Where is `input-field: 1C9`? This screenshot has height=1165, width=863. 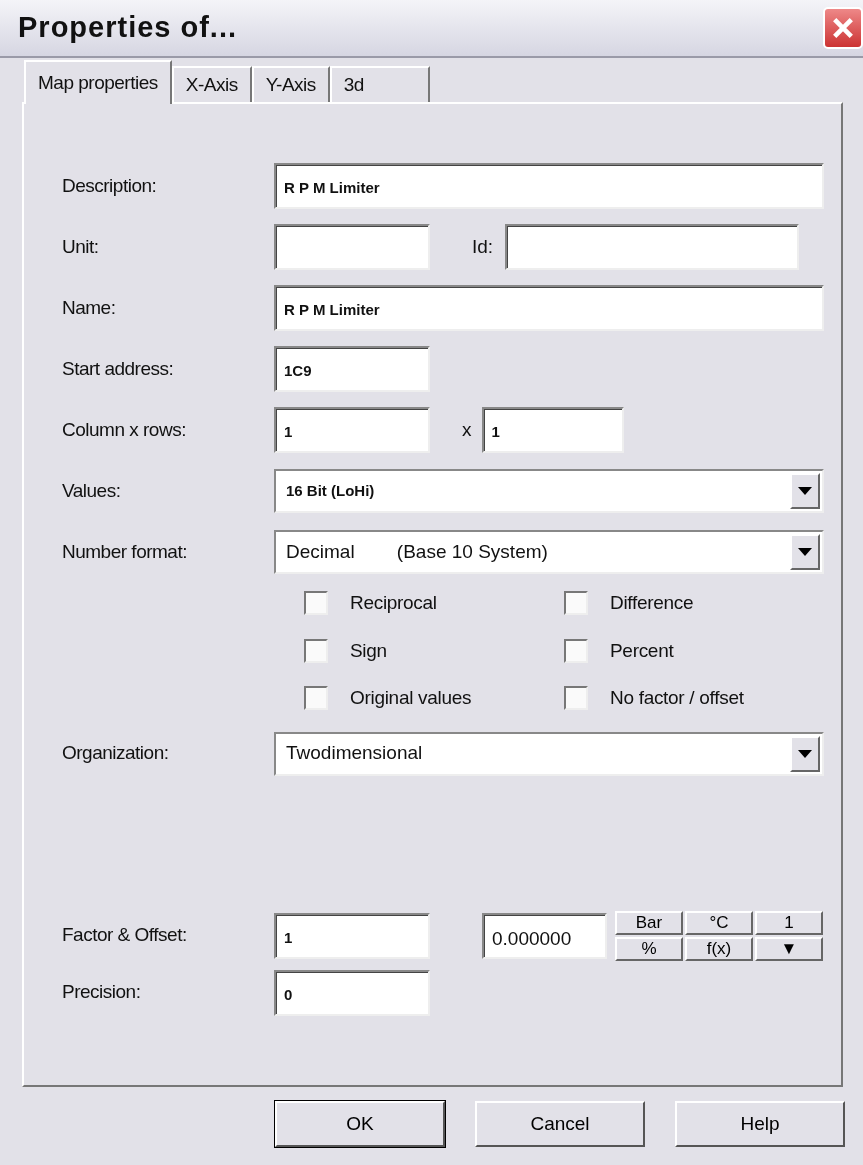 input-field: 1C9 is located at coordinates (352, 369).